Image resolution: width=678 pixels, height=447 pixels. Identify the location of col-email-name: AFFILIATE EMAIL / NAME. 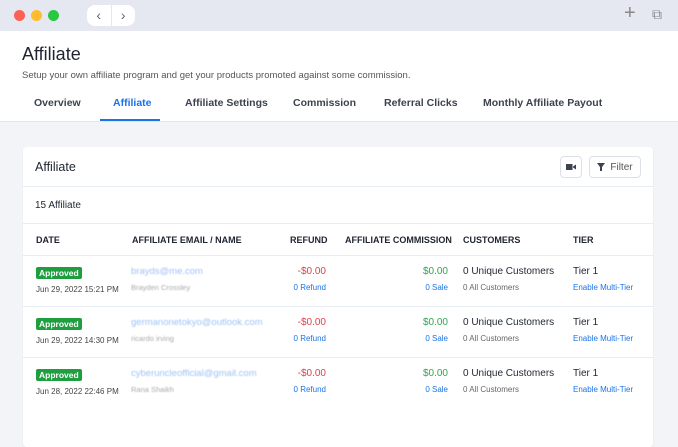
(187, 240).